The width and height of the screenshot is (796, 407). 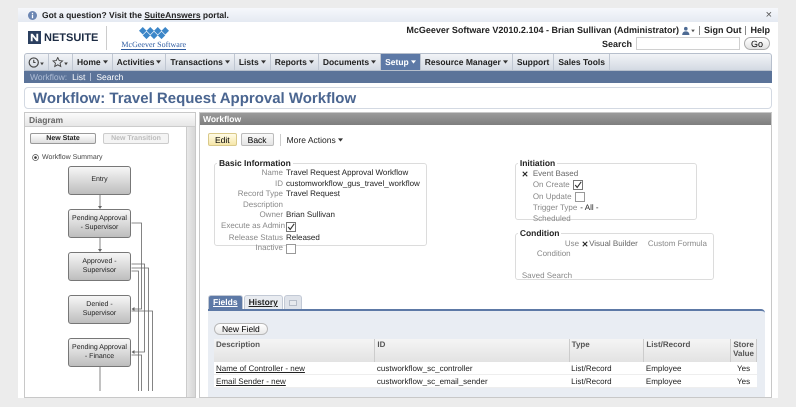 I want to click on subtab: History, so click(x=263, y=302).